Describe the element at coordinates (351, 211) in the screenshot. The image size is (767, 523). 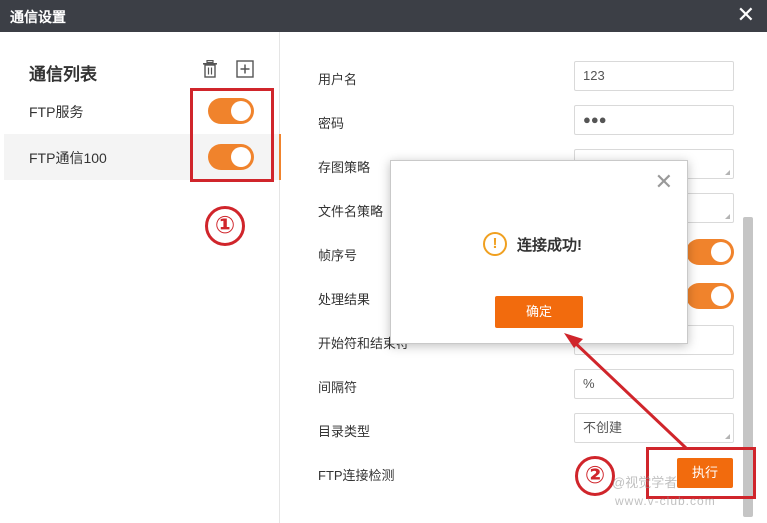
I see `filename-strategy-label: 文件名策略` at that location.